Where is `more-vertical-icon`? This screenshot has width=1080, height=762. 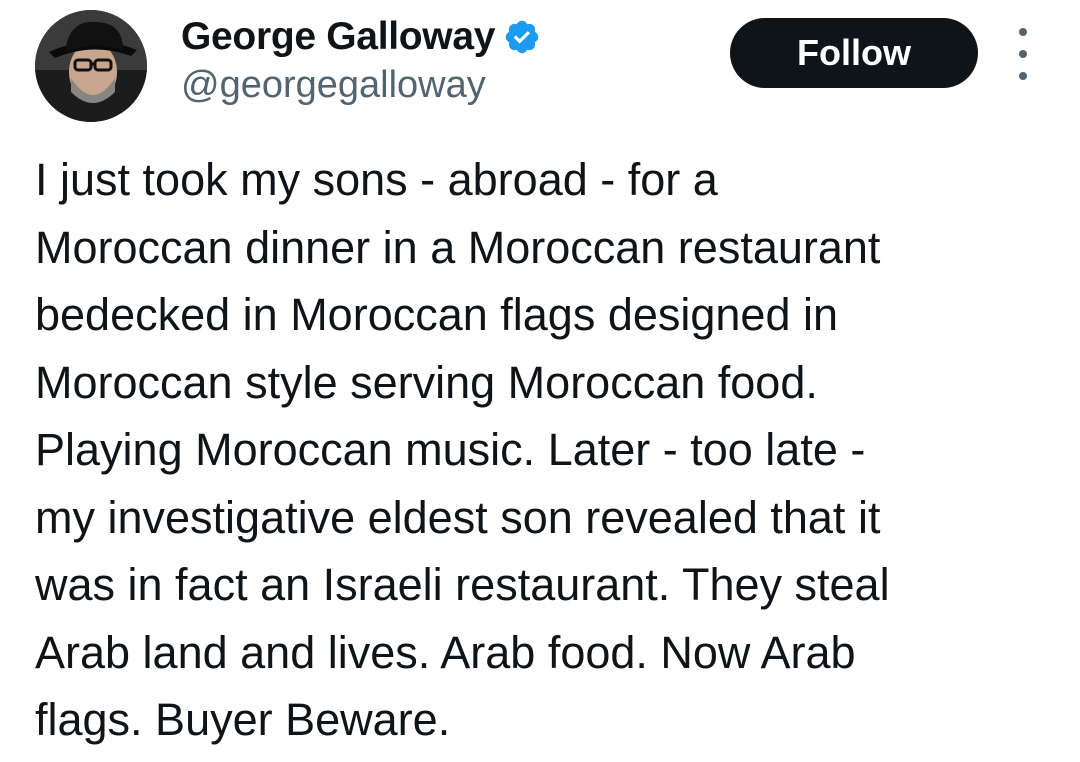 more-vertical-icon is located at coordinates (1023, 54).